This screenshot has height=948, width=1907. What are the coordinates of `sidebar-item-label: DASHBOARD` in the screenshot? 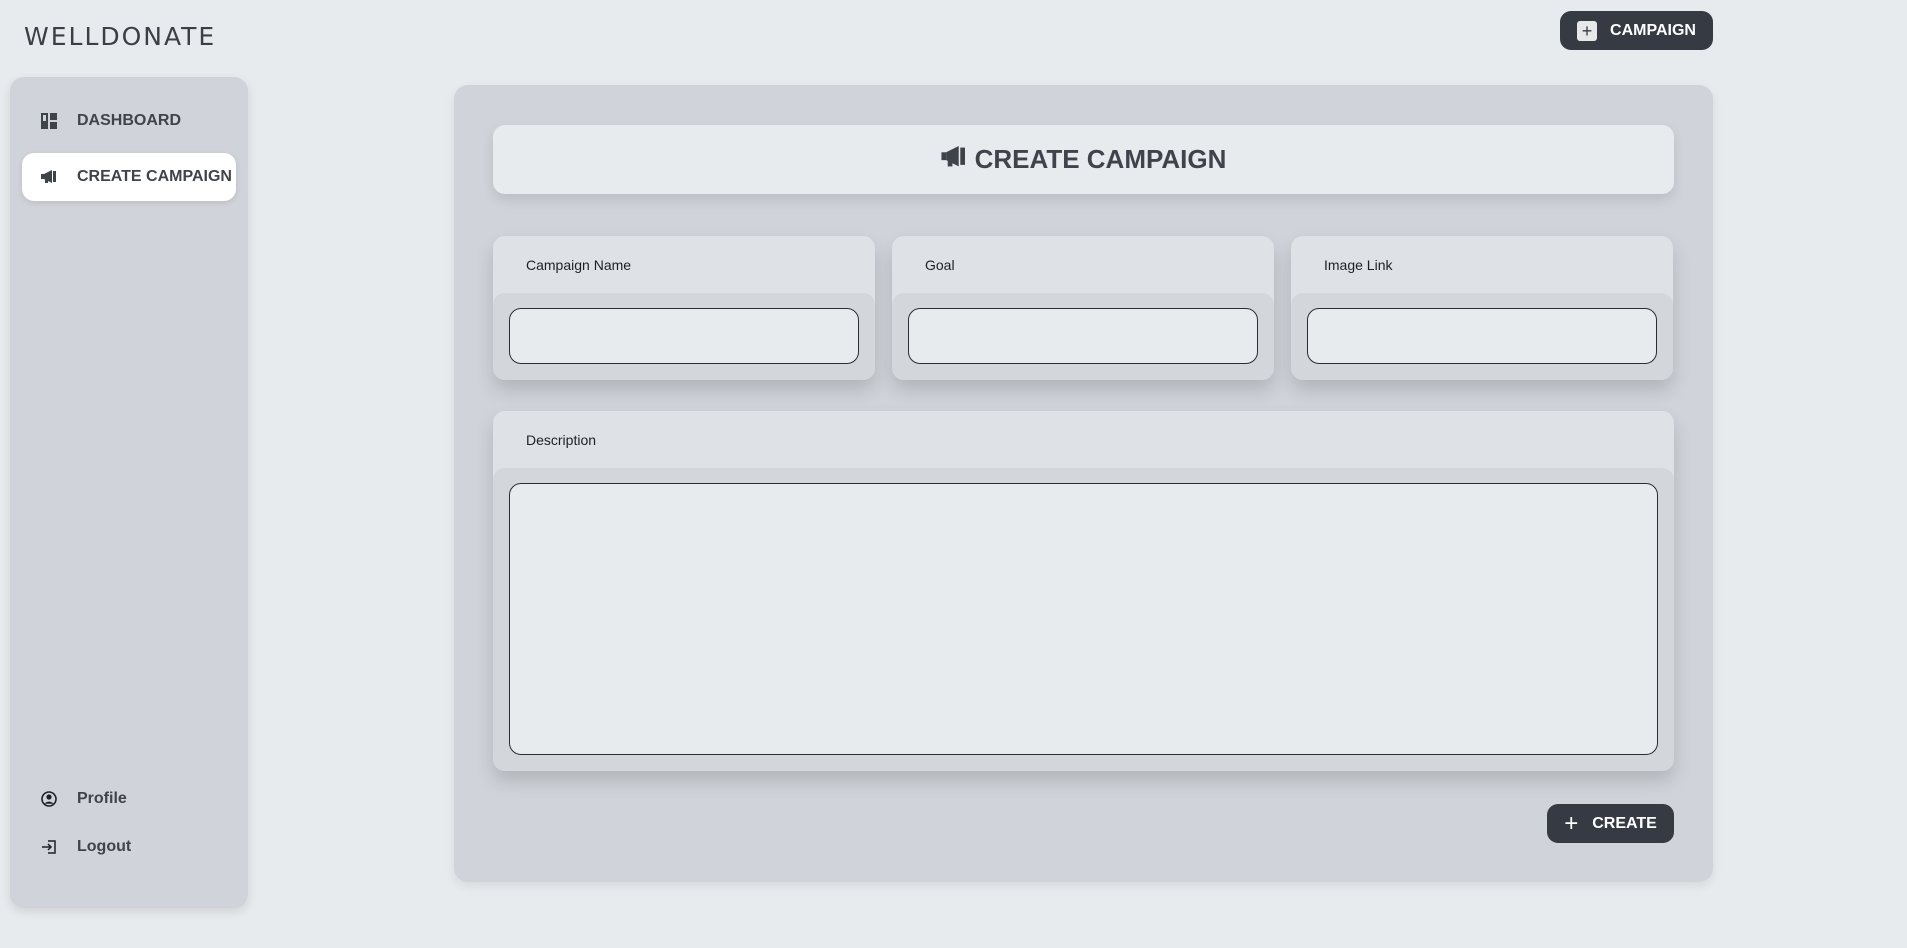 It's located at (129, 120).